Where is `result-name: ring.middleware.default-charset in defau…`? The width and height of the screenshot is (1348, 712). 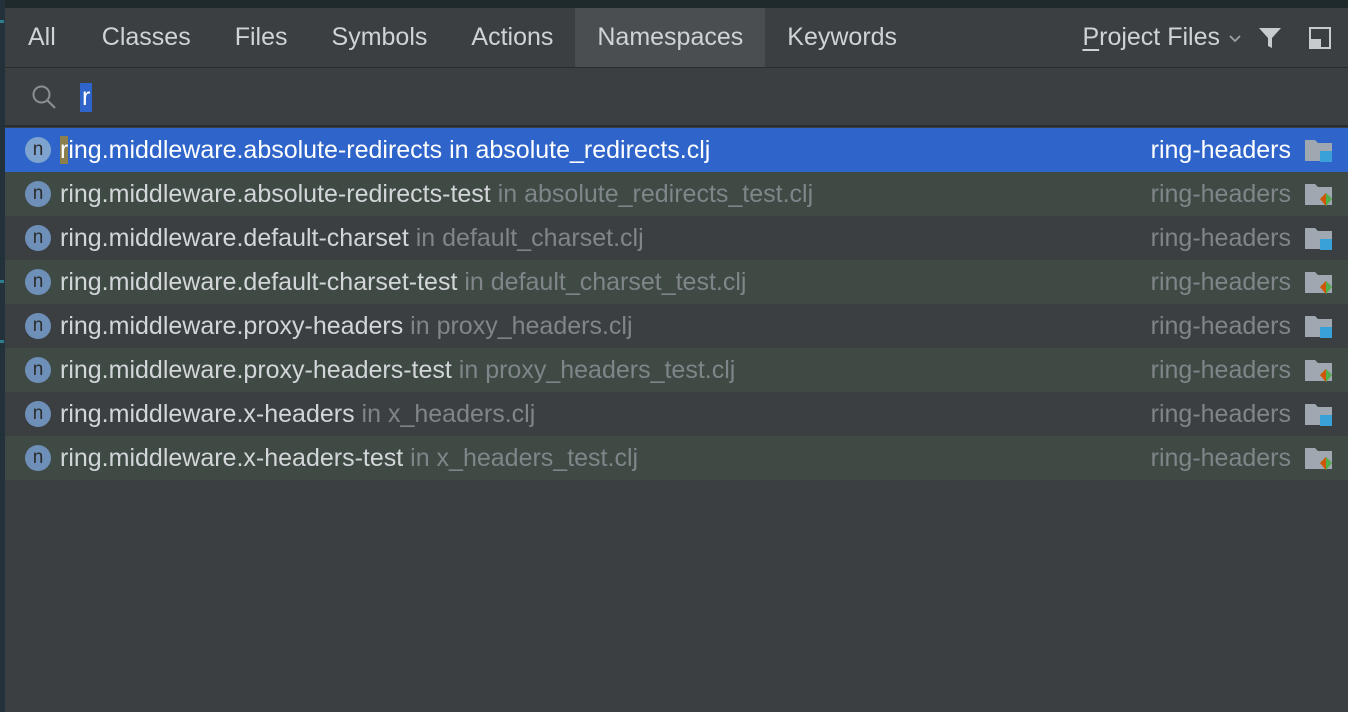
result-name: ring.middleware.default-charset in defau… is located at coordinates (352, 238).